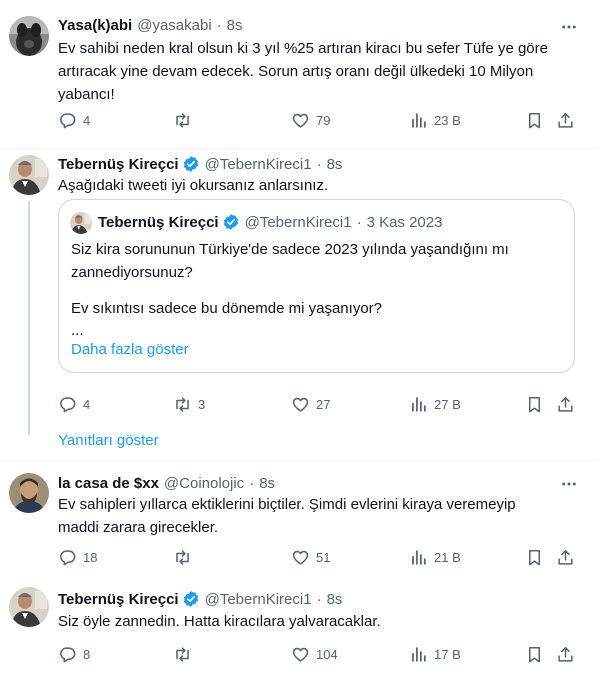 Image resolution: width=598 pixels, height=675 pixels. I want to click on reply-button: 18, so click(77, 557).